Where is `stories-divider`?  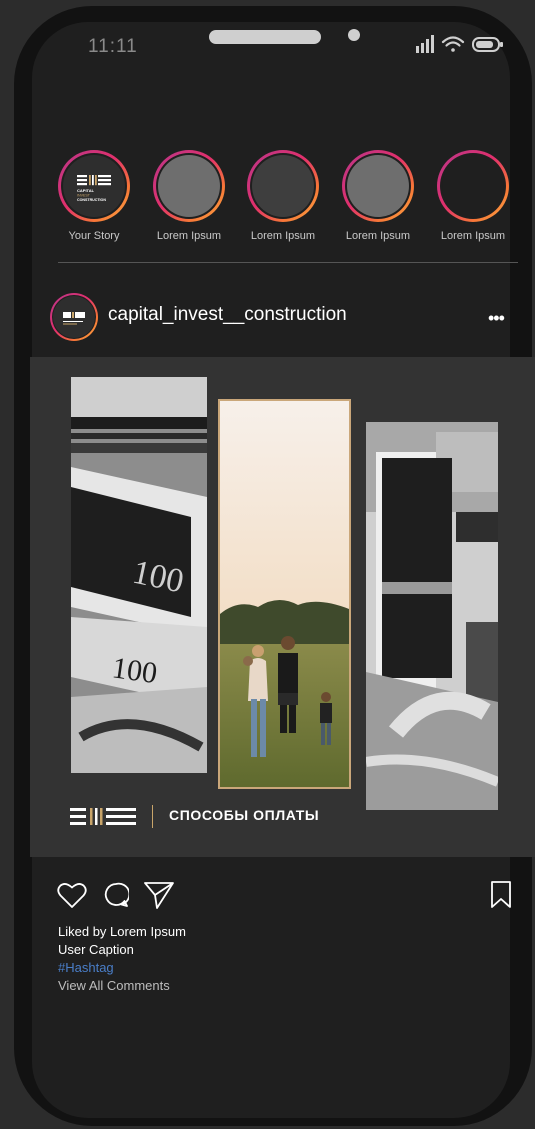 stories-divider is located at coordinates (288, 262).